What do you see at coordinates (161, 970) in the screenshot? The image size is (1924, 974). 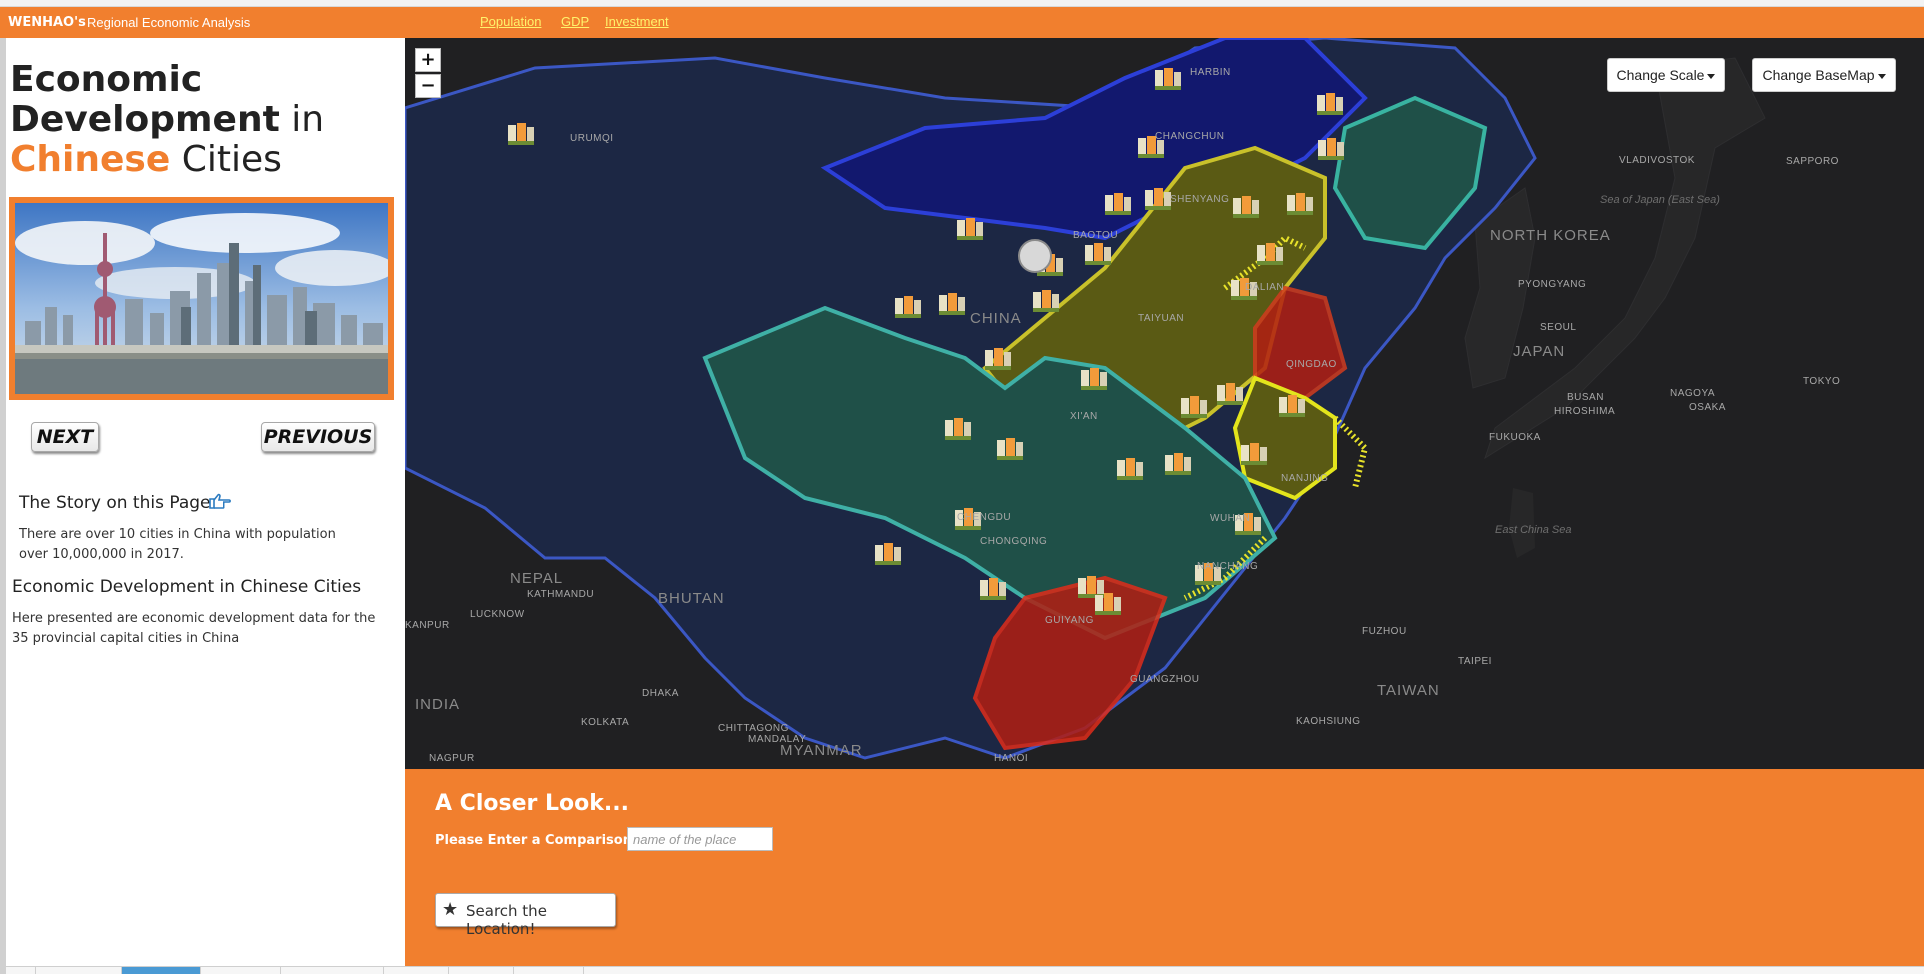 I see `bottom-tab-active` at bounding box center [161, 970].